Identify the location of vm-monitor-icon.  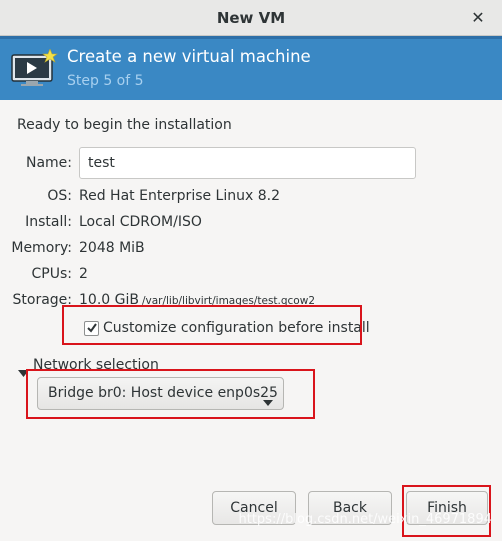
(34, 70).